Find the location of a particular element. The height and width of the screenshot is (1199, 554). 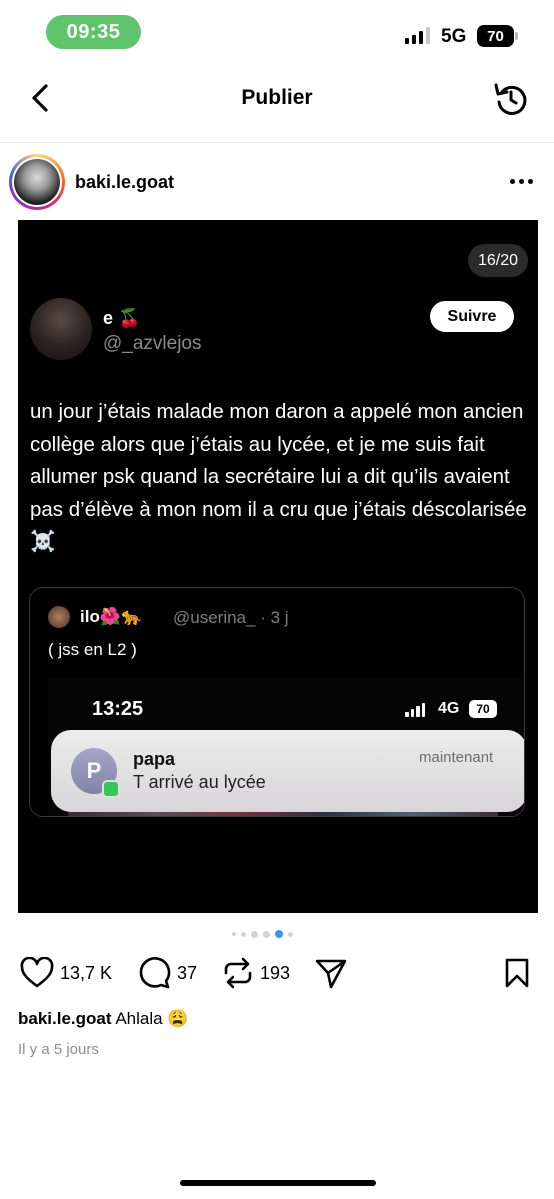

more-horizontal-icon is located at coordinates (523, 181).